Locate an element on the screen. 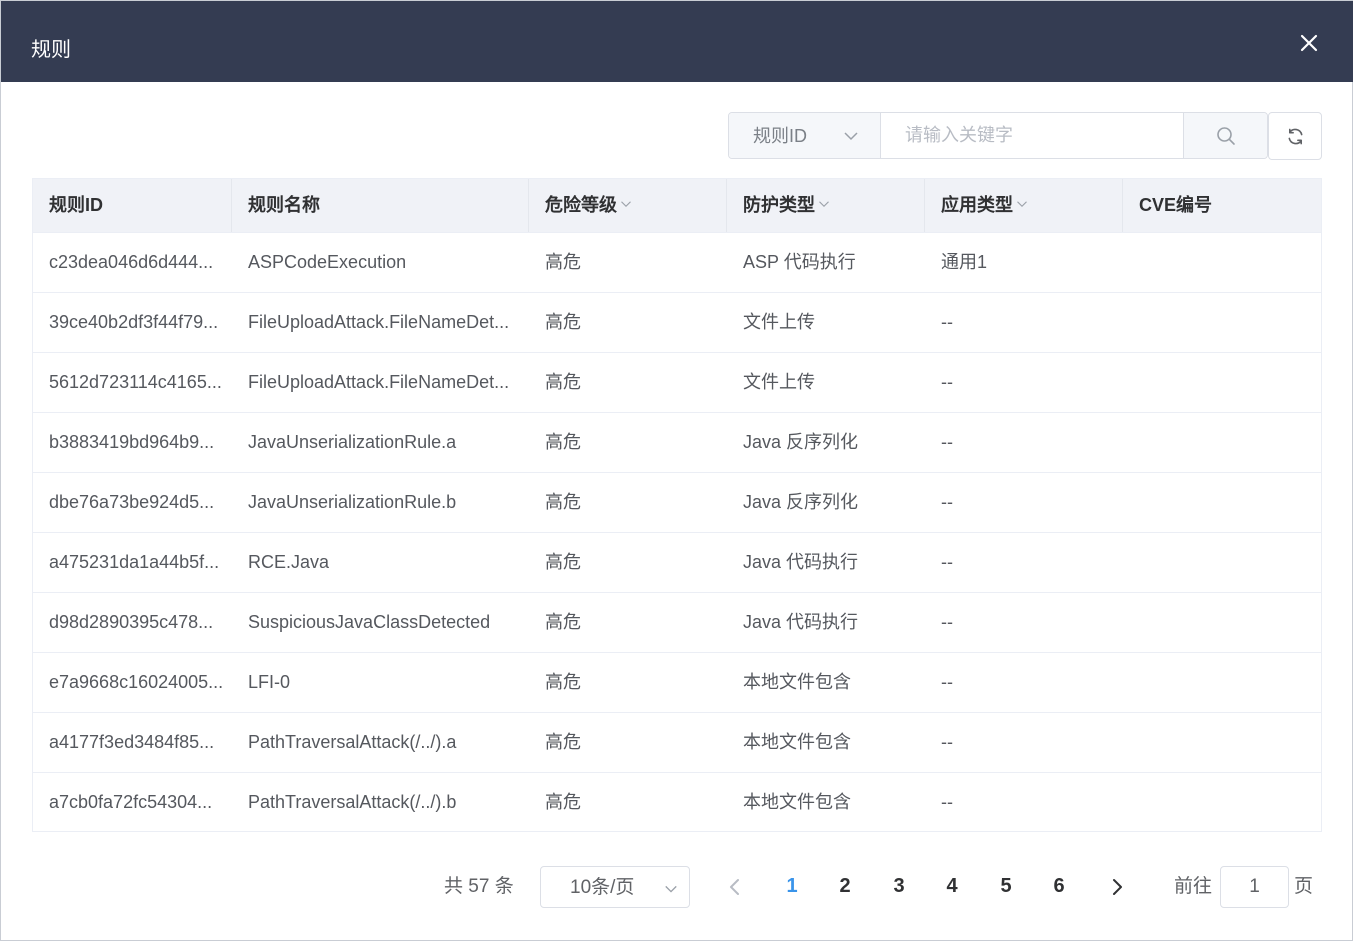 Image resolution: width=1353 pixels, height=941 pixels. pagination: 共 57 条 10条/页 123456 前往 页 is located at coordinates (677, 887).